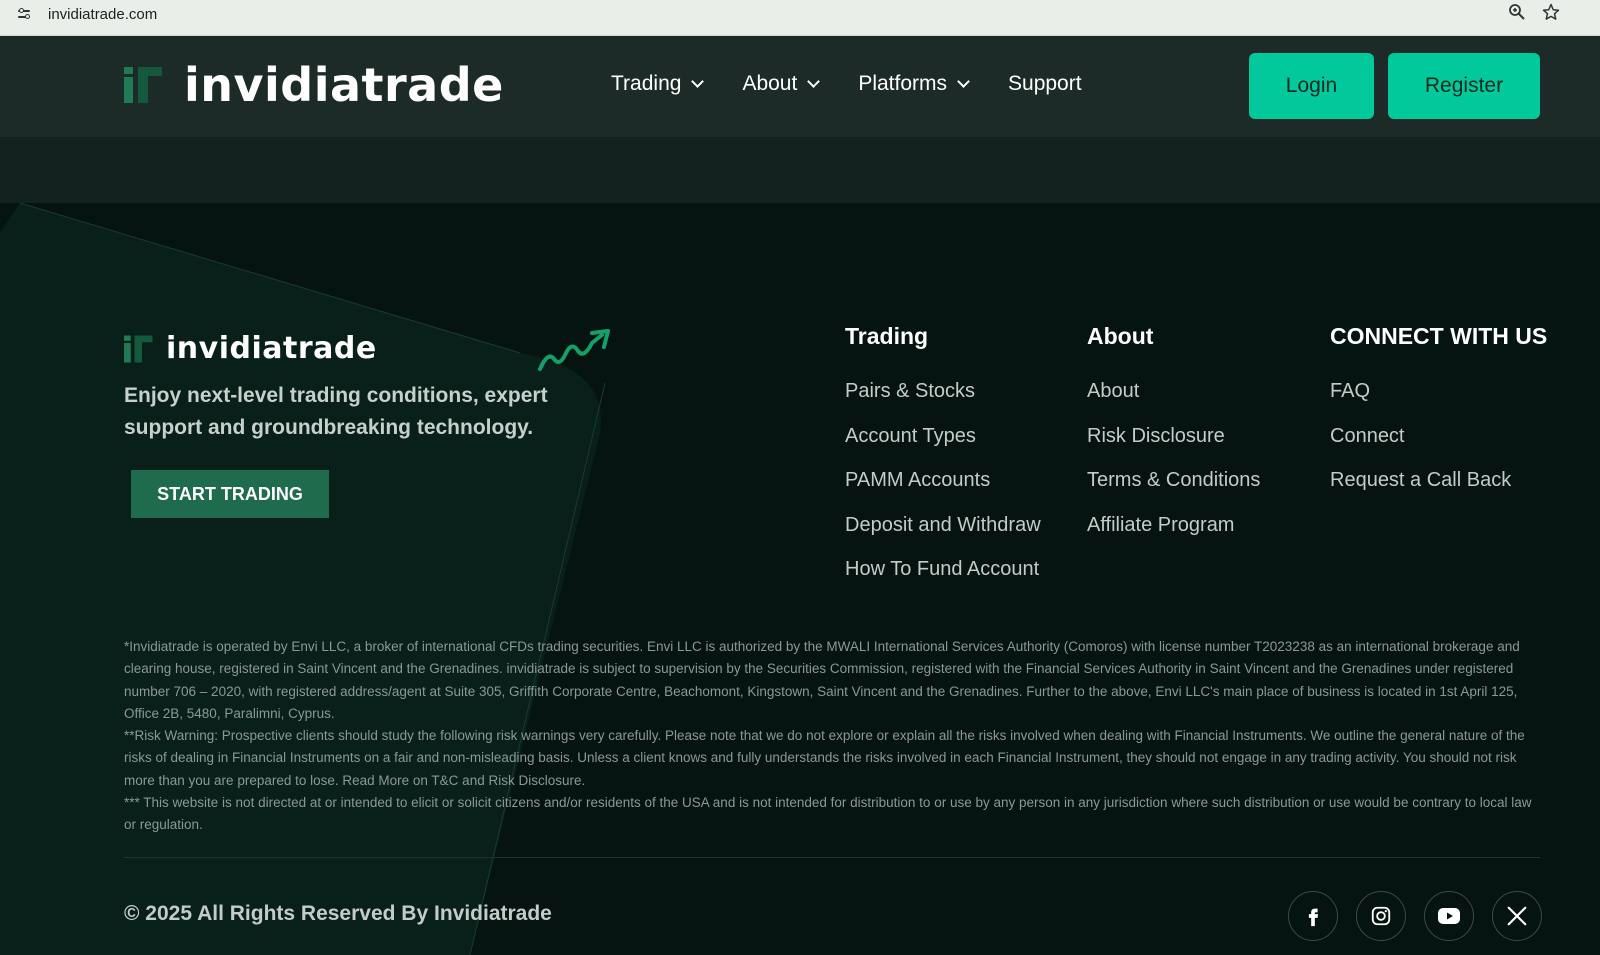 This screenshot has width=1600, height=955. I want to click on site-settings-icon, so click(25, 14).